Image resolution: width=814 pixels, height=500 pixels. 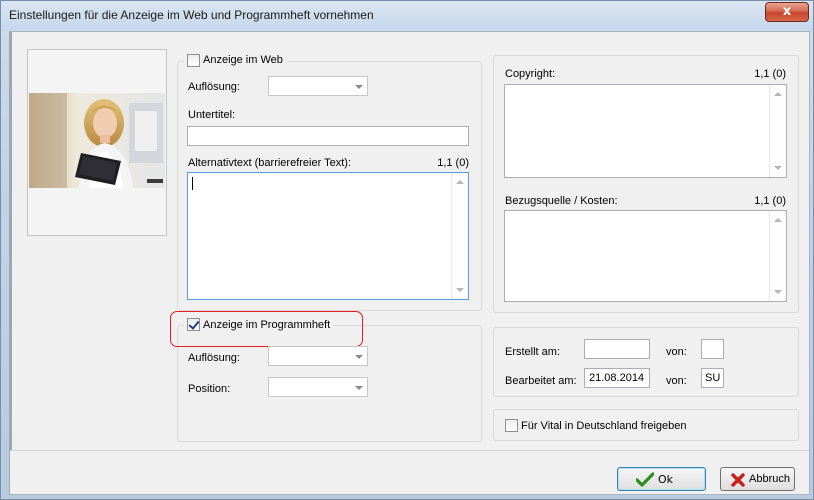 I want to click on web-resolution-dropdown, so click(x=318, y=86).